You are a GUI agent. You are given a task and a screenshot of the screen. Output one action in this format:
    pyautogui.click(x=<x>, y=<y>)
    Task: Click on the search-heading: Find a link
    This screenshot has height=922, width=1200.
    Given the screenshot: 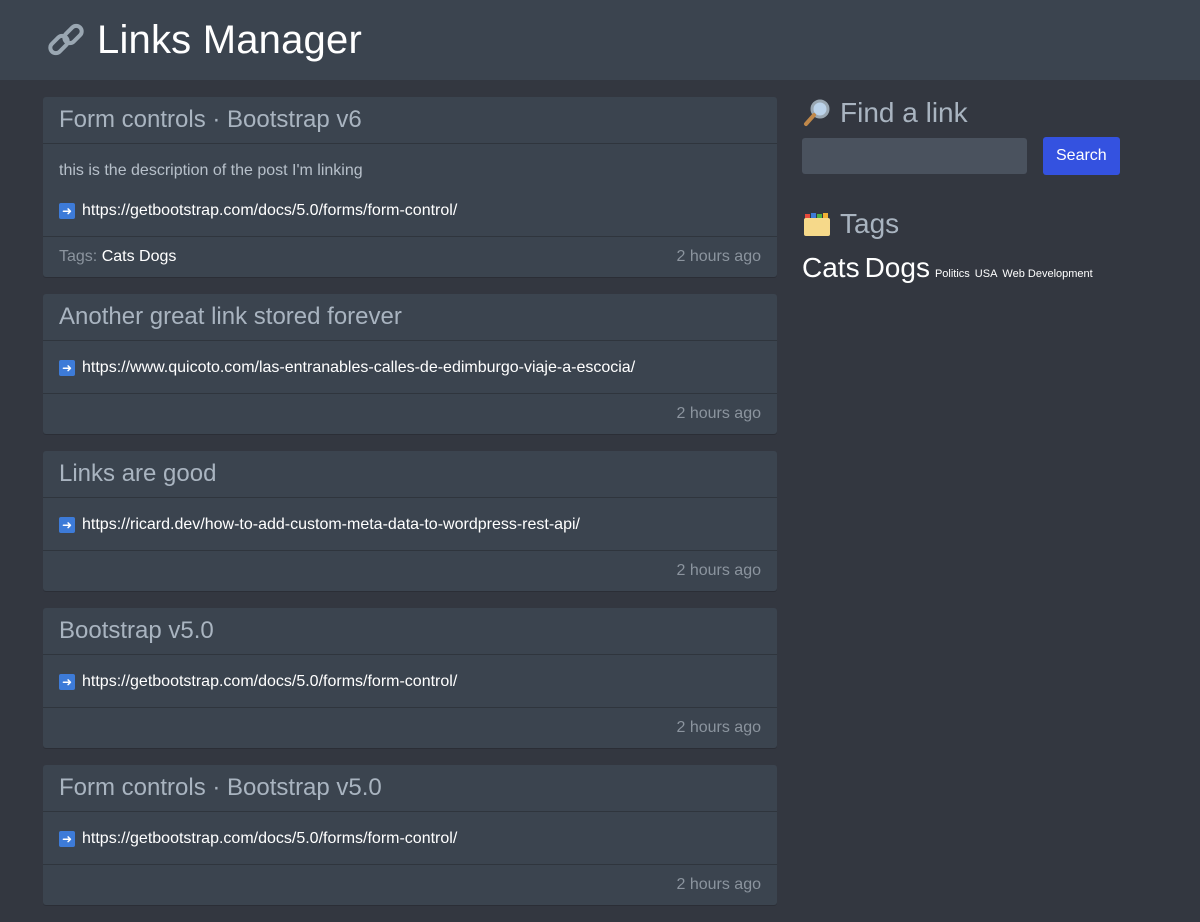 What is the action you would take?
    pyautogui.click(x=982, y=113)
    